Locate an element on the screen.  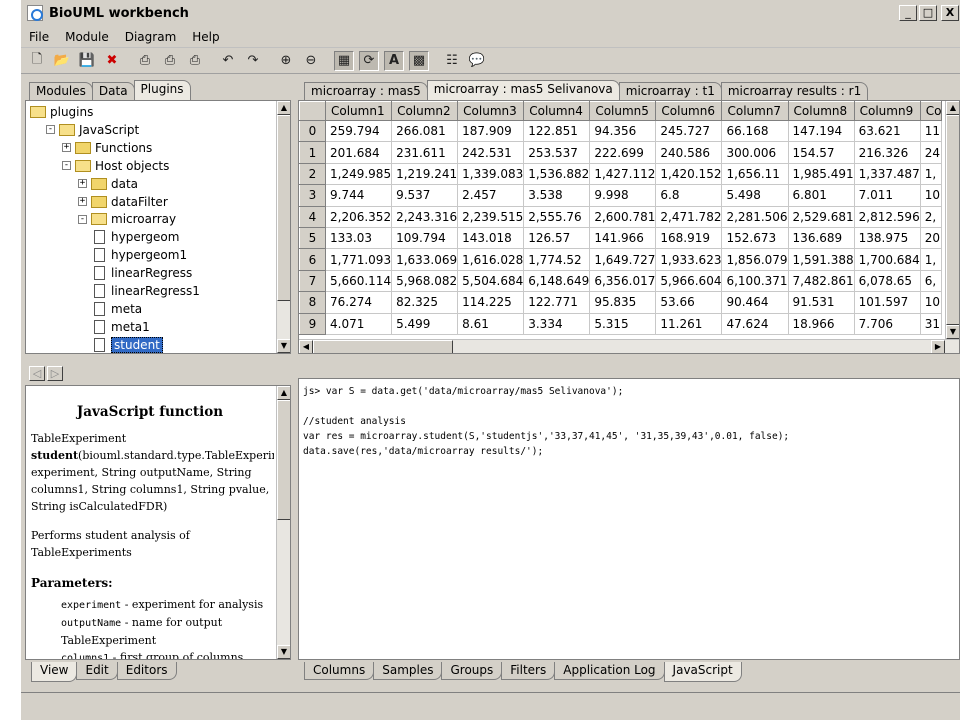
title-bar: BioUML workbench _ □ X is located at coordinates (490, 13).